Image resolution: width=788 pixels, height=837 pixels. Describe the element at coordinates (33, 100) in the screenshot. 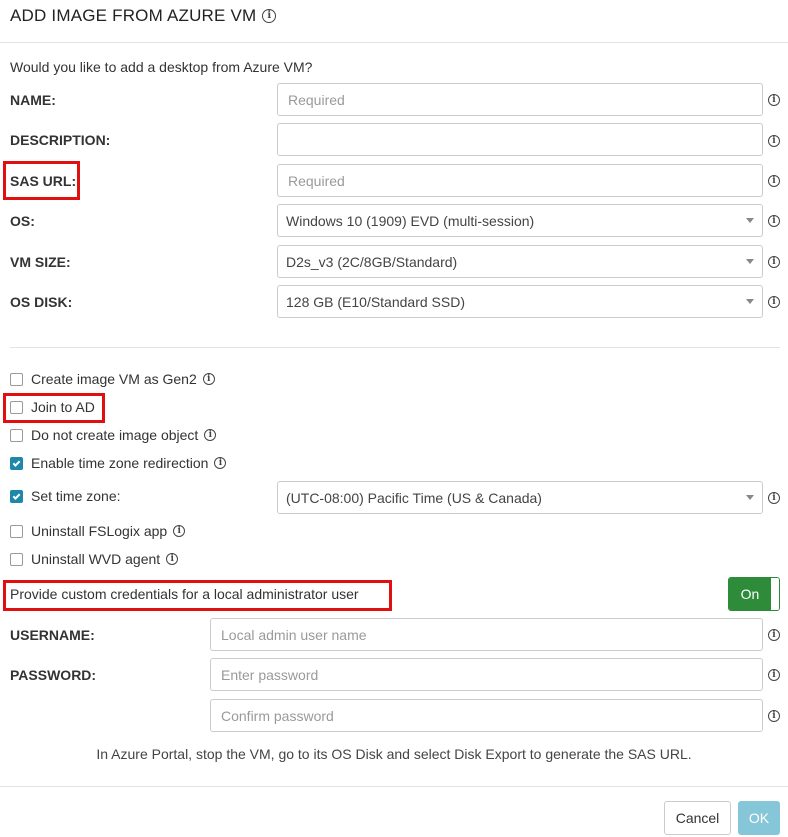

I see `name-label: NAME:` at that location.